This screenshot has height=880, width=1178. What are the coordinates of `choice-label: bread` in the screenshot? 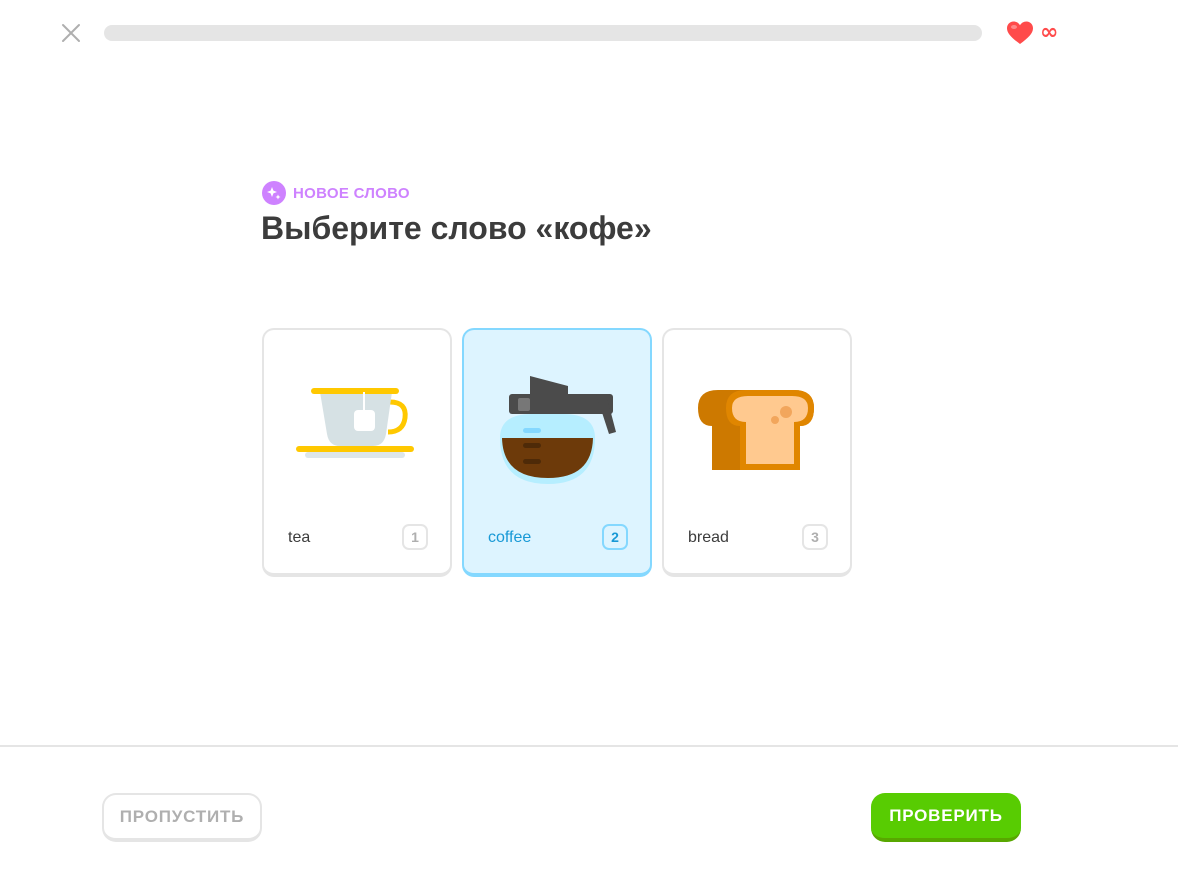 It's located at (708, 537).